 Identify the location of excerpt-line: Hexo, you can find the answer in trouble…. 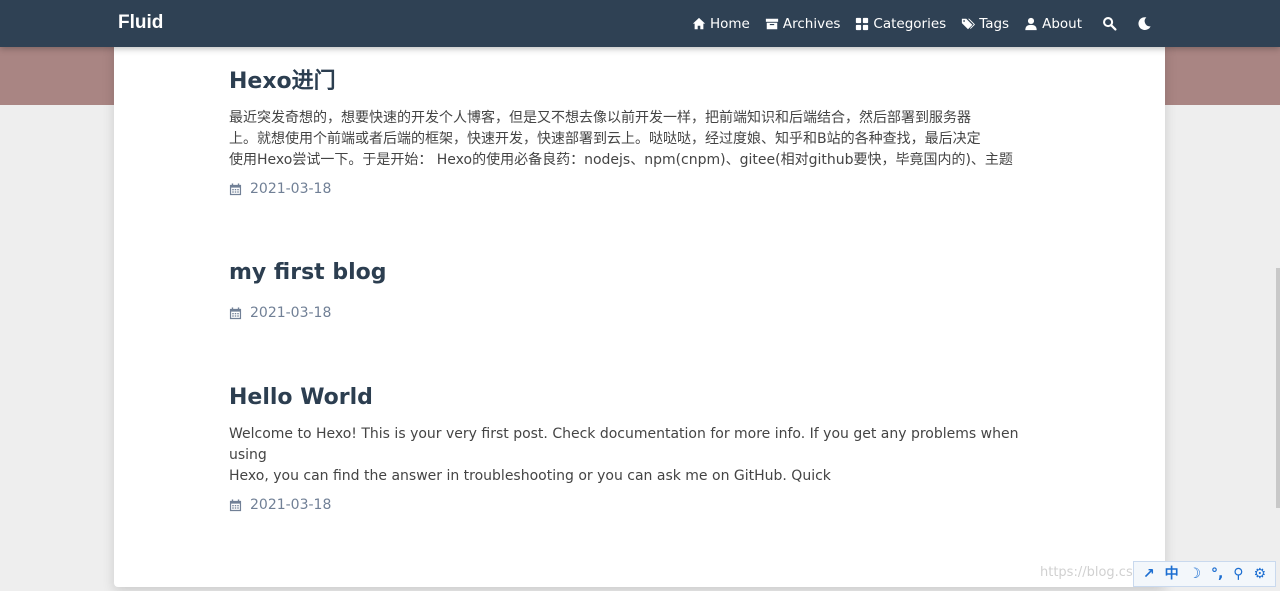
(530, 476).